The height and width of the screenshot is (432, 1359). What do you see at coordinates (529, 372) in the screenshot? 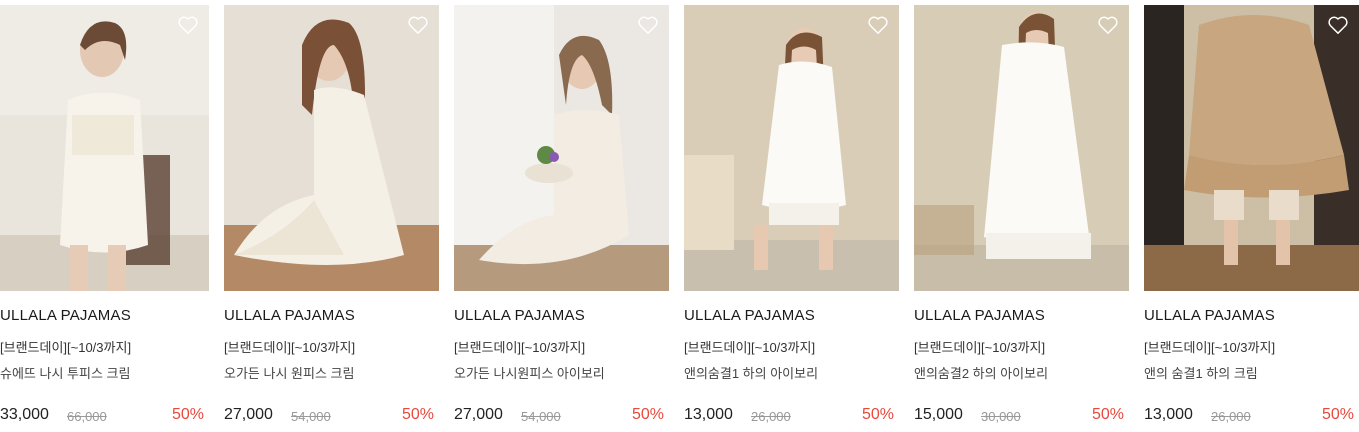
I see `product-name: 오가든 나시원피스 아이보리` at bounding box center [529, 372].